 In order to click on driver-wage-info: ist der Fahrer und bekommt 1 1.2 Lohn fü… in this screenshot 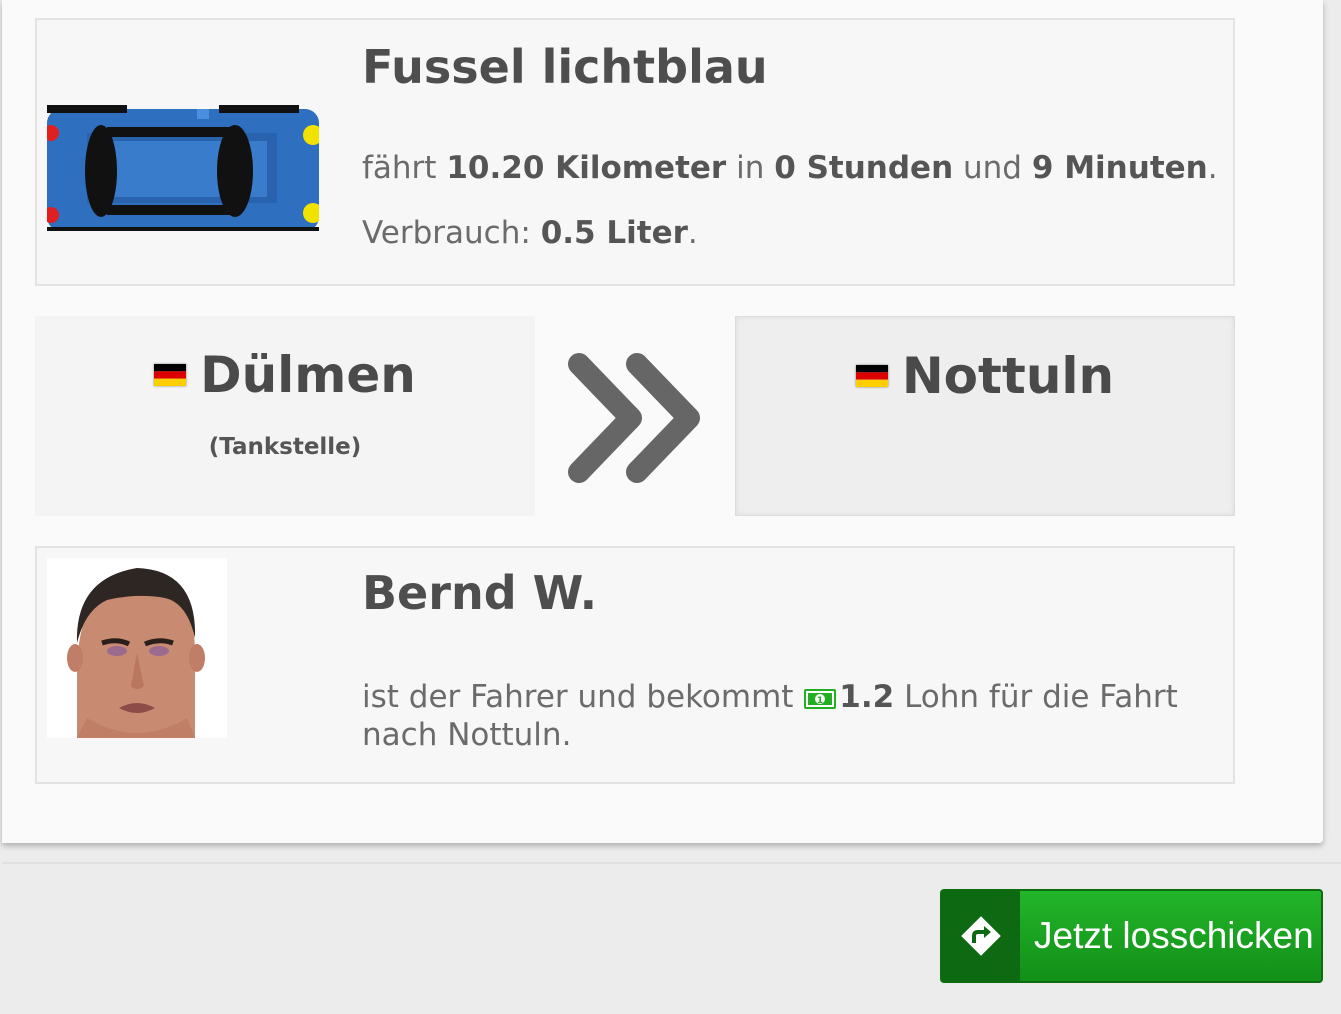, I will do `click(792, 716)`.